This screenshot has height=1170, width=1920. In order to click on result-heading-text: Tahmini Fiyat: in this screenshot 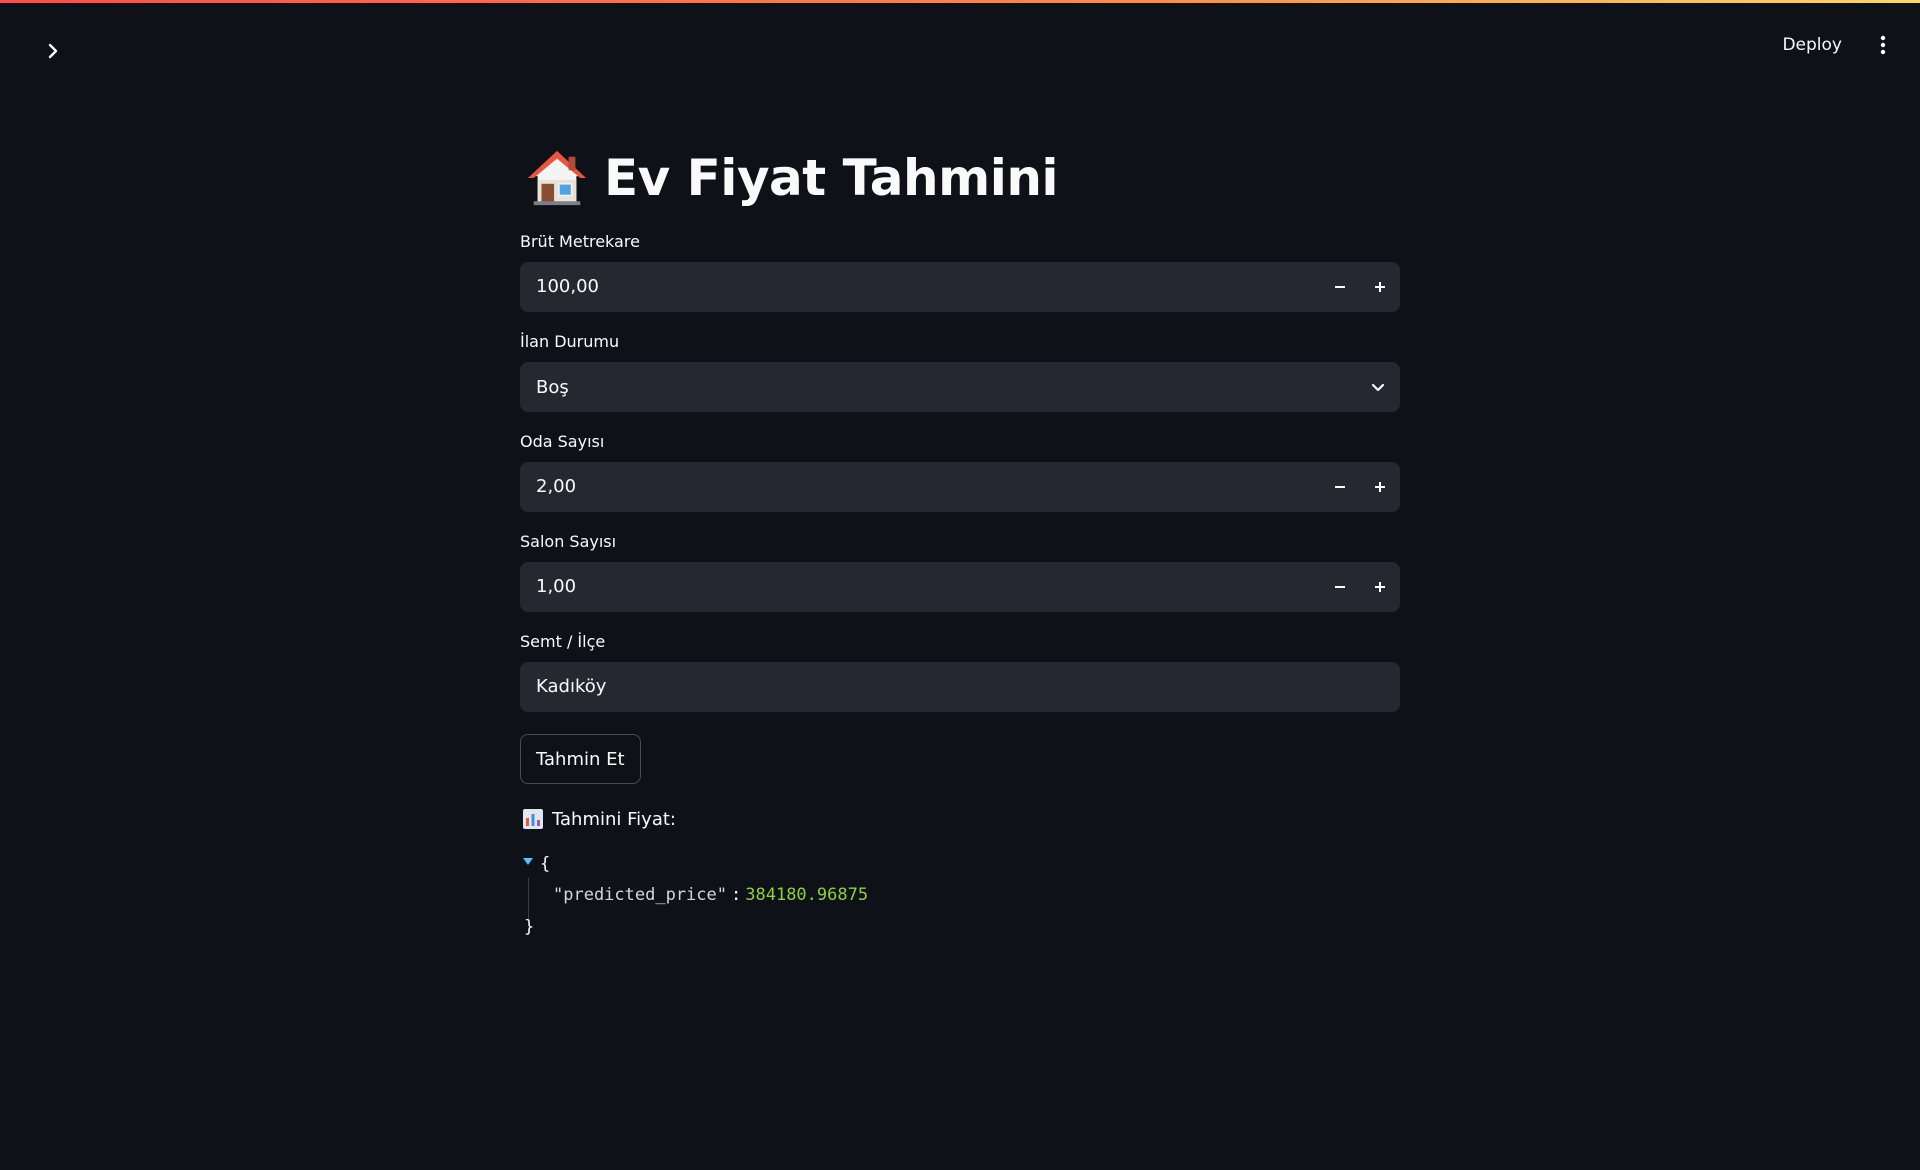, I will do `click(614, 819)`.